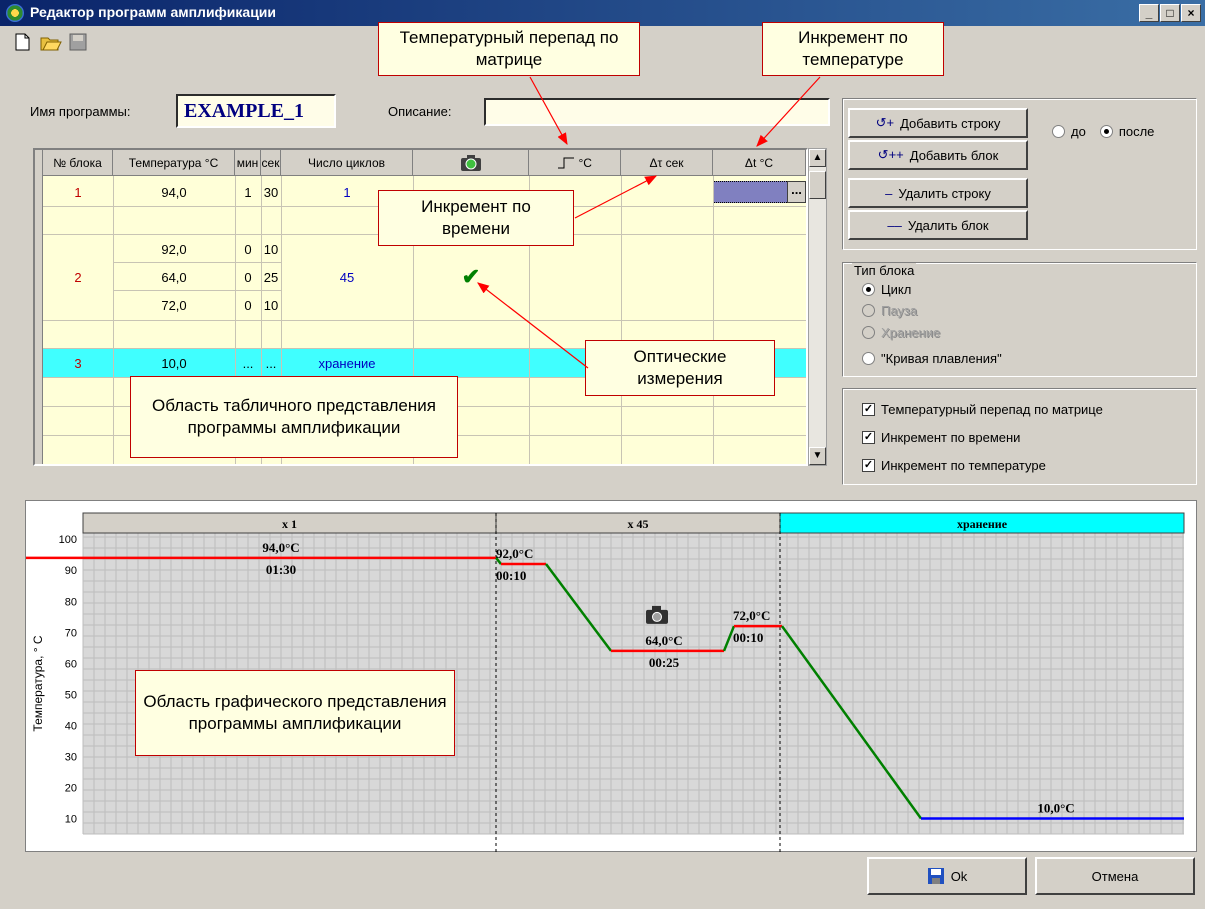 Image resolution: width=1205 pixels, height=909 pixels. I want to click on add-block-button: ↺++ Добавить блок, so click(938, 155).